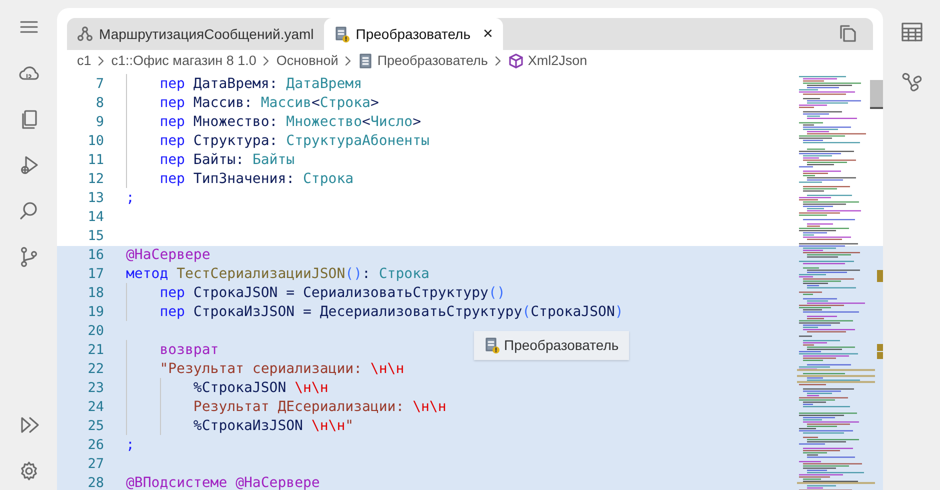 This screenshot has height=490, width=940. Describe the element at coordinates (244, 84) in the screenshot. I see `code-line: пер ДатаВремя: ДатаВремя` at that location.